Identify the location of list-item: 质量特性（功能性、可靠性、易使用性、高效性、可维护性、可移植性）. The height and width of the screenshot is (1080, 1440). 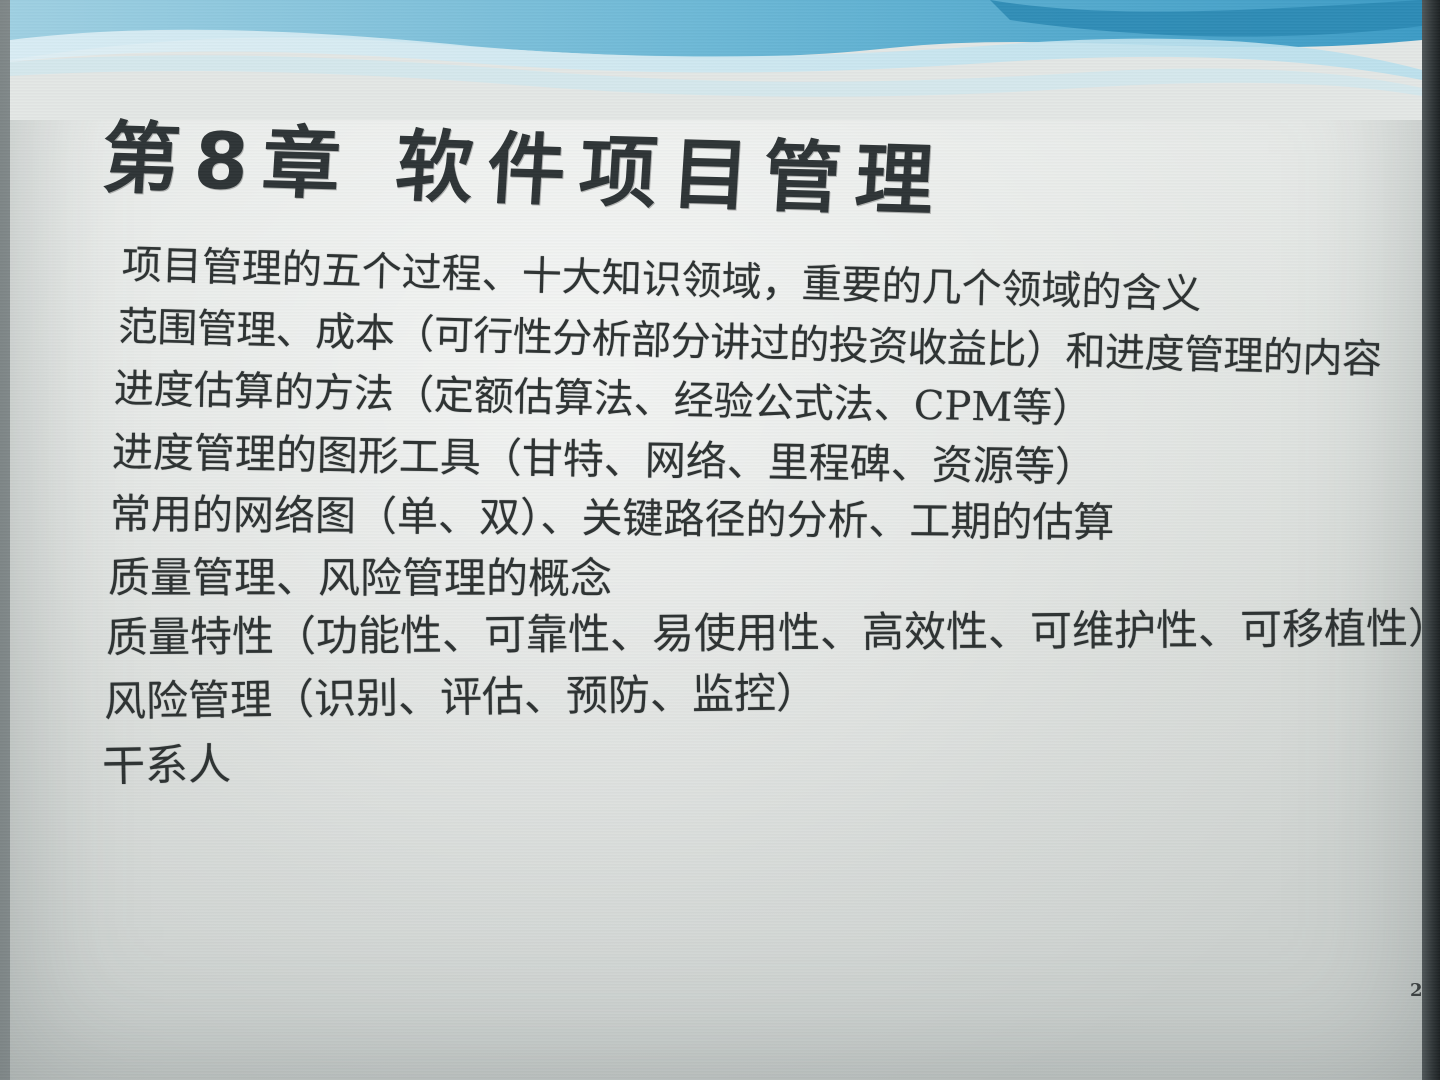
(772, 632).